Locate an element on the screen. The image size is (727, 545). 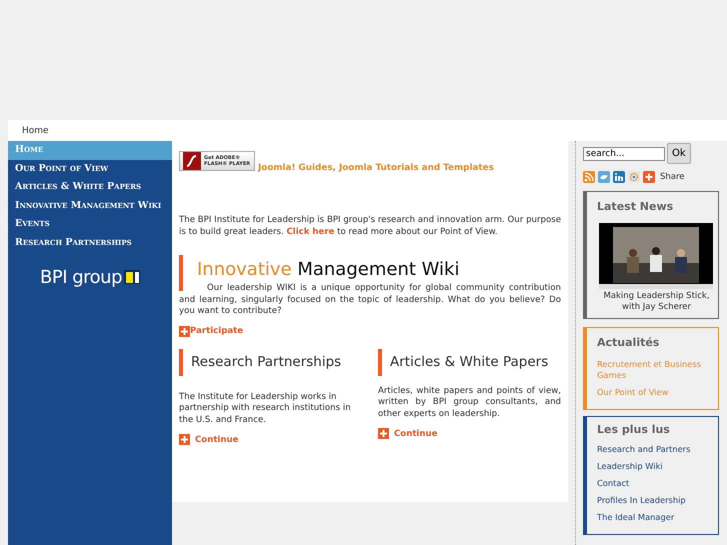
section-heading: Articles & White Papers is located at coordinates (469, 362).